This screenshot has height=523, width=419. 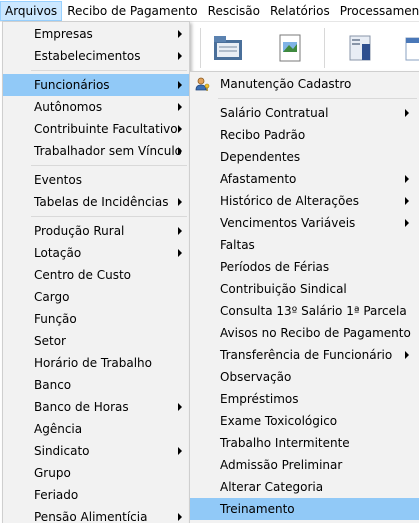 What do you see at coordinates (96, 385) in the screenshot?
I see `menu-item-banco: Banco` at bounding box center [96, 385].